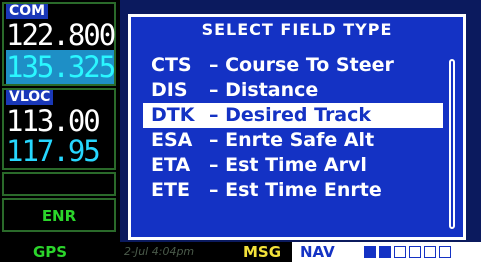 This screenshot has height=262, width=481. Describe the element at coordinates (264, 90) in the screenshot. I see `item-label: – Distance` at that location.